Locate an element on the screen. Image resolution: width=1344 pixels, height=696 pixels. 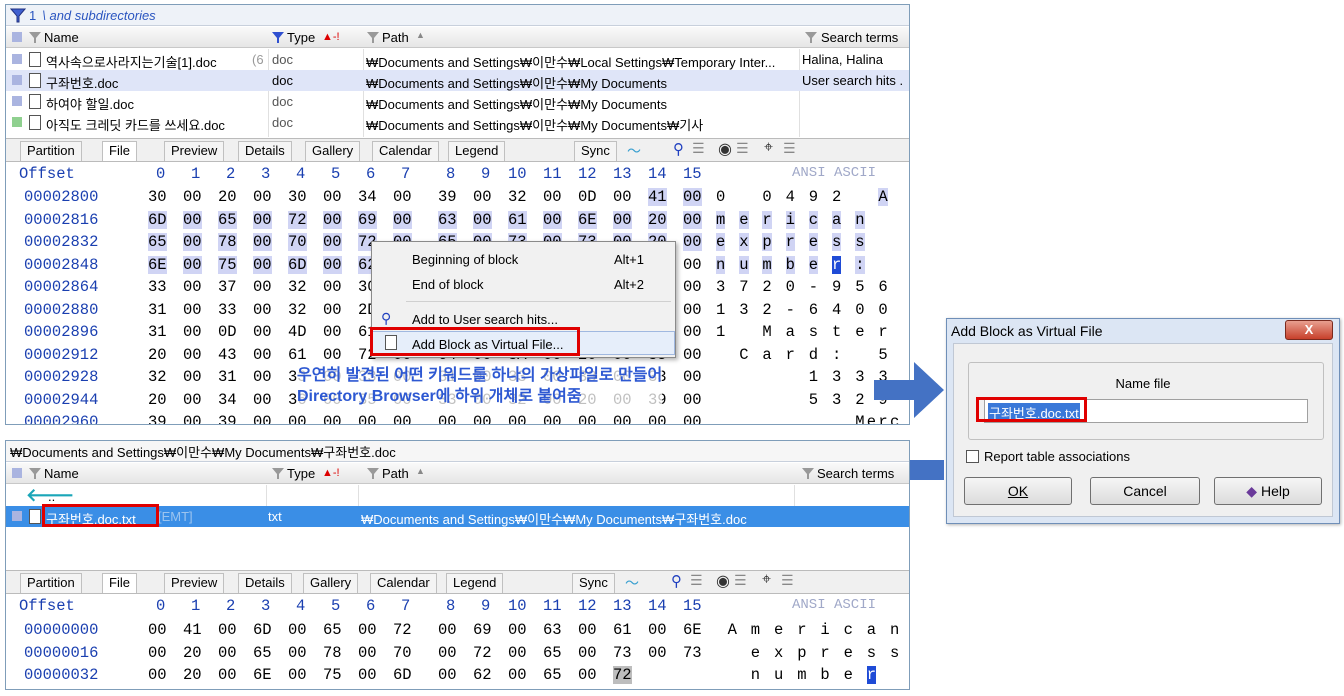
path-filter-icon is located at coordinates (373, 37).